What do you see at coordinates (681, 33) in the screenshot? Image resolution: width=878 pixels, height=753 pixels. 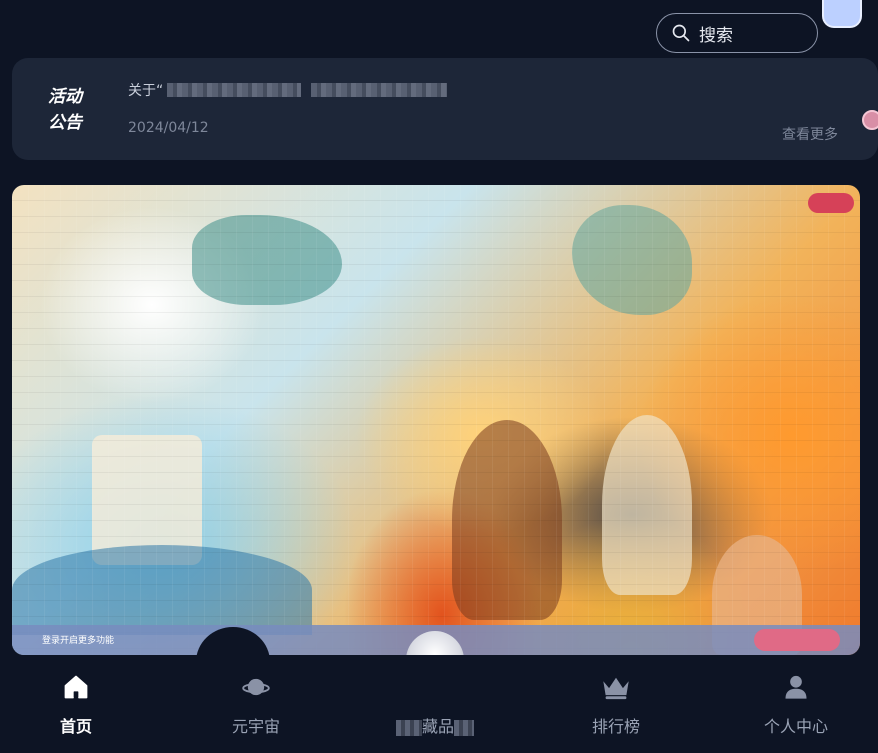 I see `search-icon` at bounding box center [681, 33].